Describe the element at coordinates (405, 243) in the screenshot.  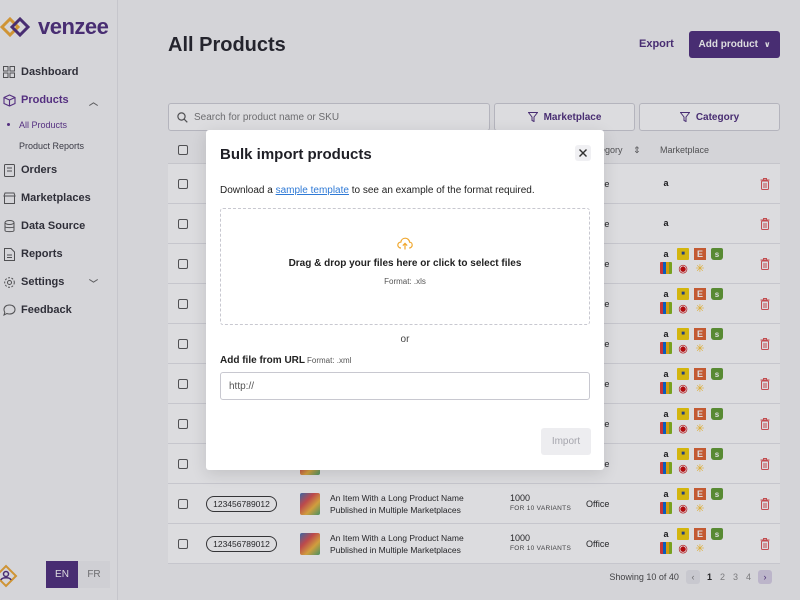
I see `cloud-upload-icon` at that location.